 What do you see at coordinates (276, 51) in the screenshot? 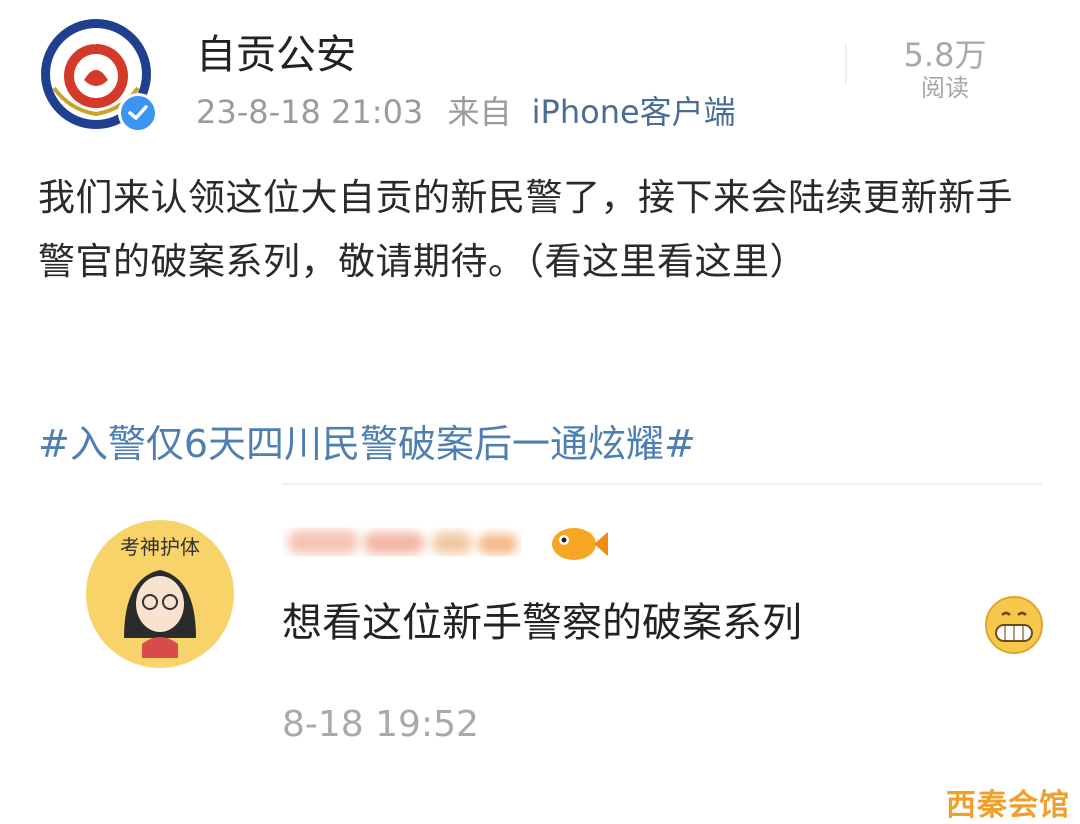
I see `account-name: 自贡公安` at bounding box center [276, 51].